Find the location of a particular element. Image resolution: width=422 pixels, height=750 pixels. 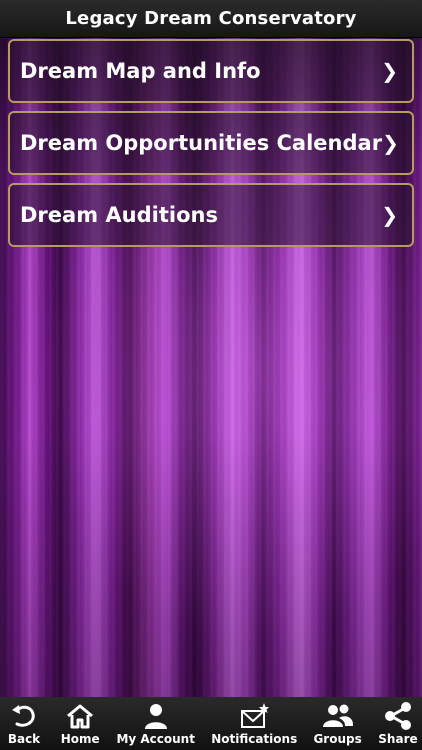

tab-back: Back is located at coordinates (24, 724).